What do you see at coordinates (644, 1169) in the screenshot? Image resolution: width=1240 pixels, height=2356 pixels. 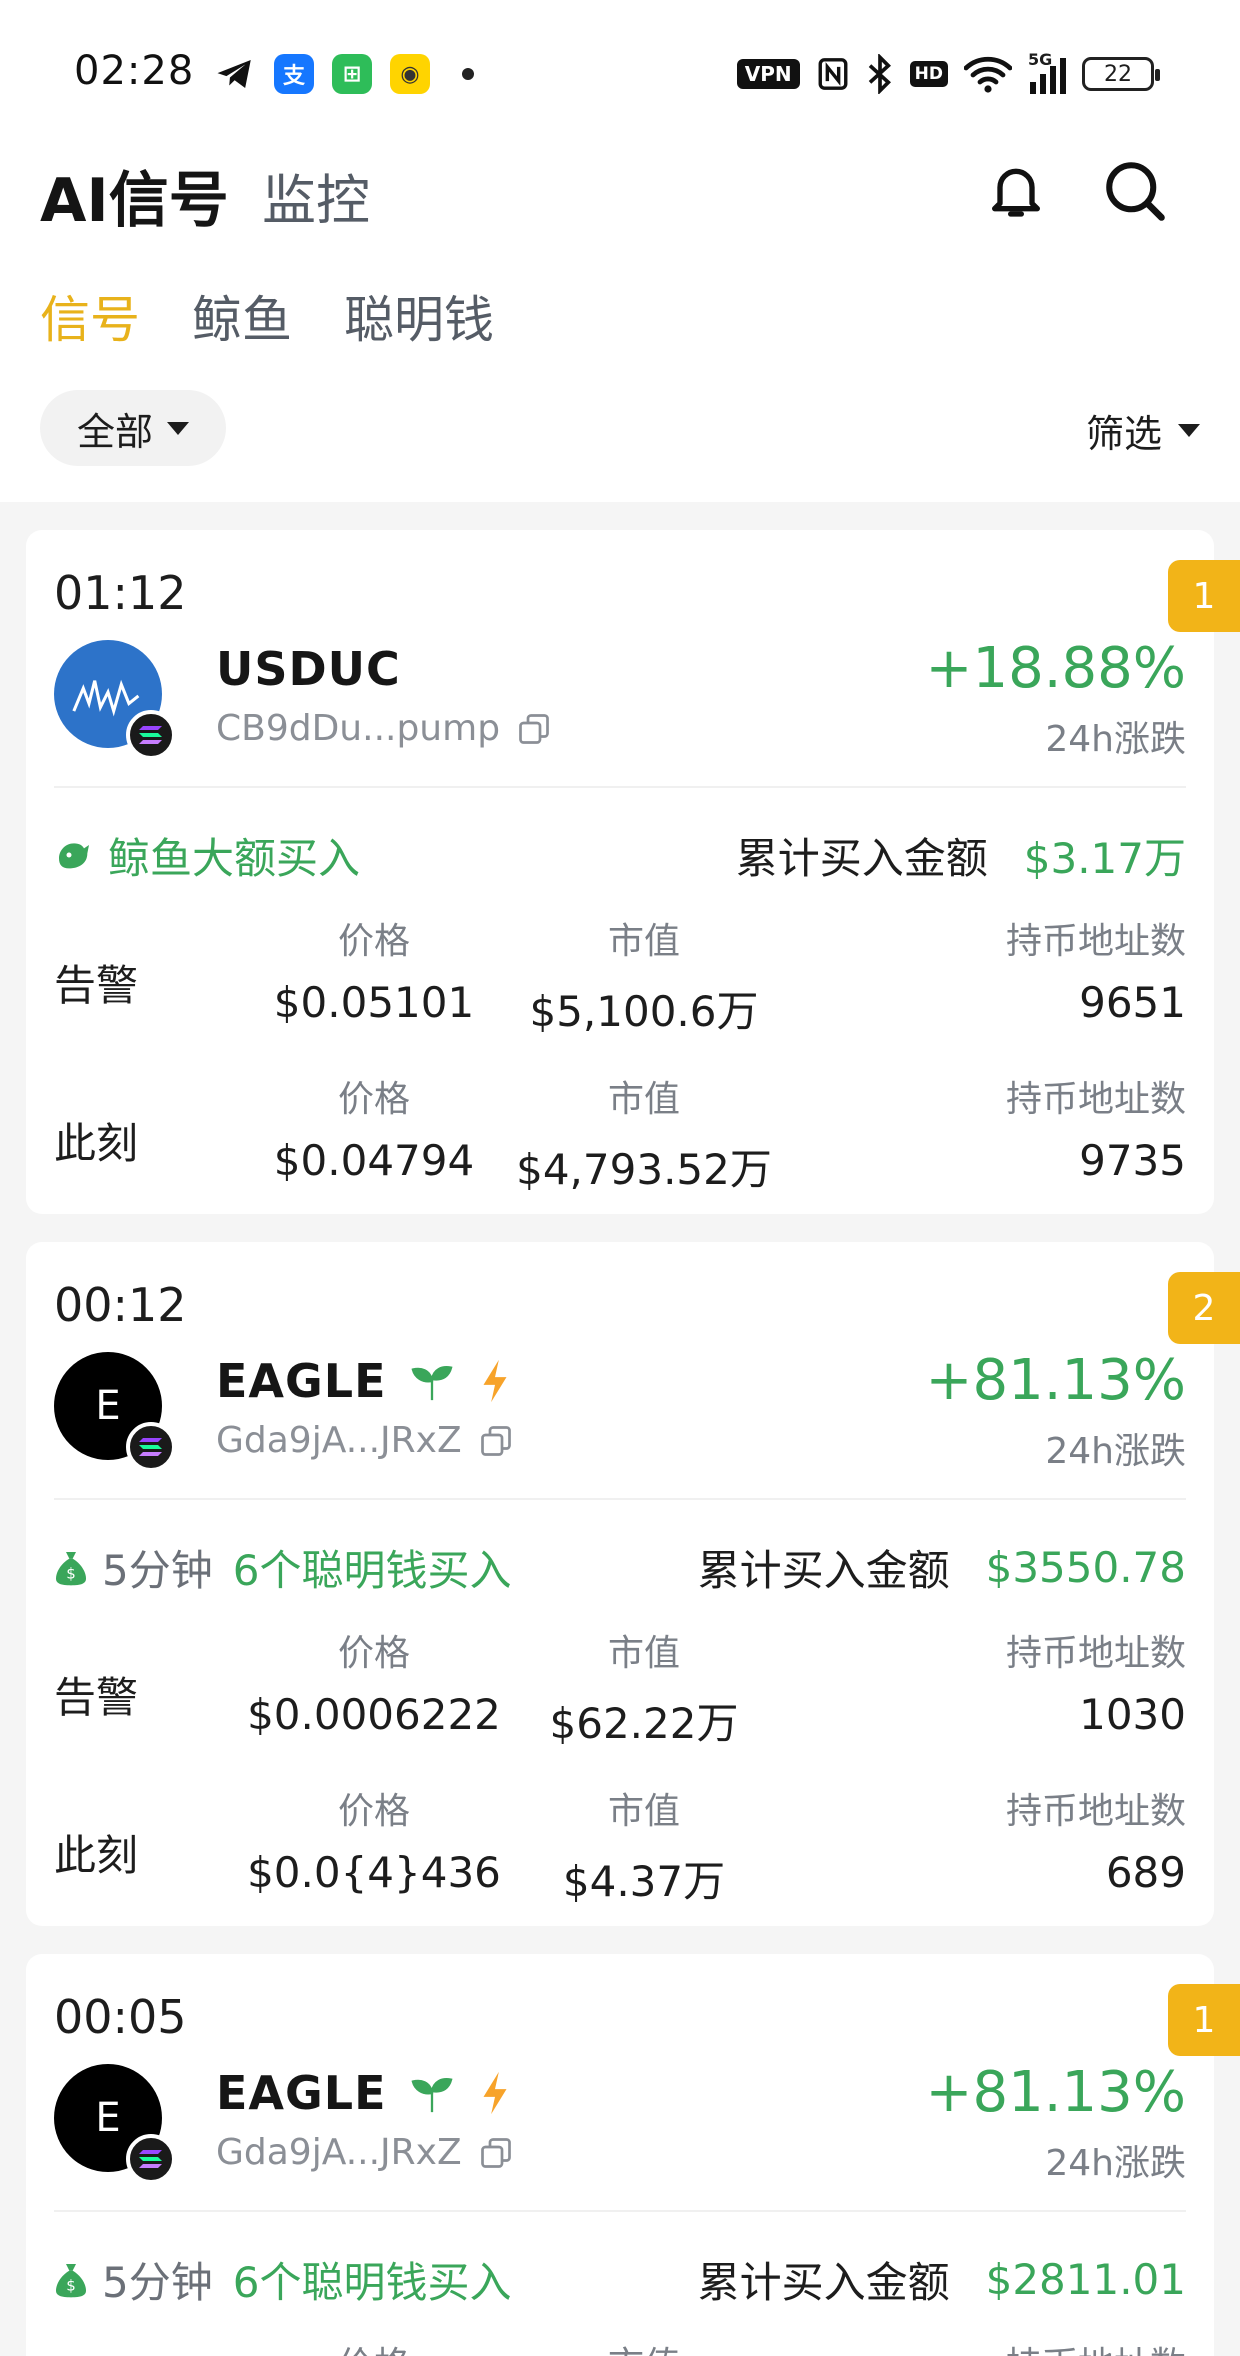 I see `market-cap-value: $4,793.52万` at bounding box center [644, 1169].